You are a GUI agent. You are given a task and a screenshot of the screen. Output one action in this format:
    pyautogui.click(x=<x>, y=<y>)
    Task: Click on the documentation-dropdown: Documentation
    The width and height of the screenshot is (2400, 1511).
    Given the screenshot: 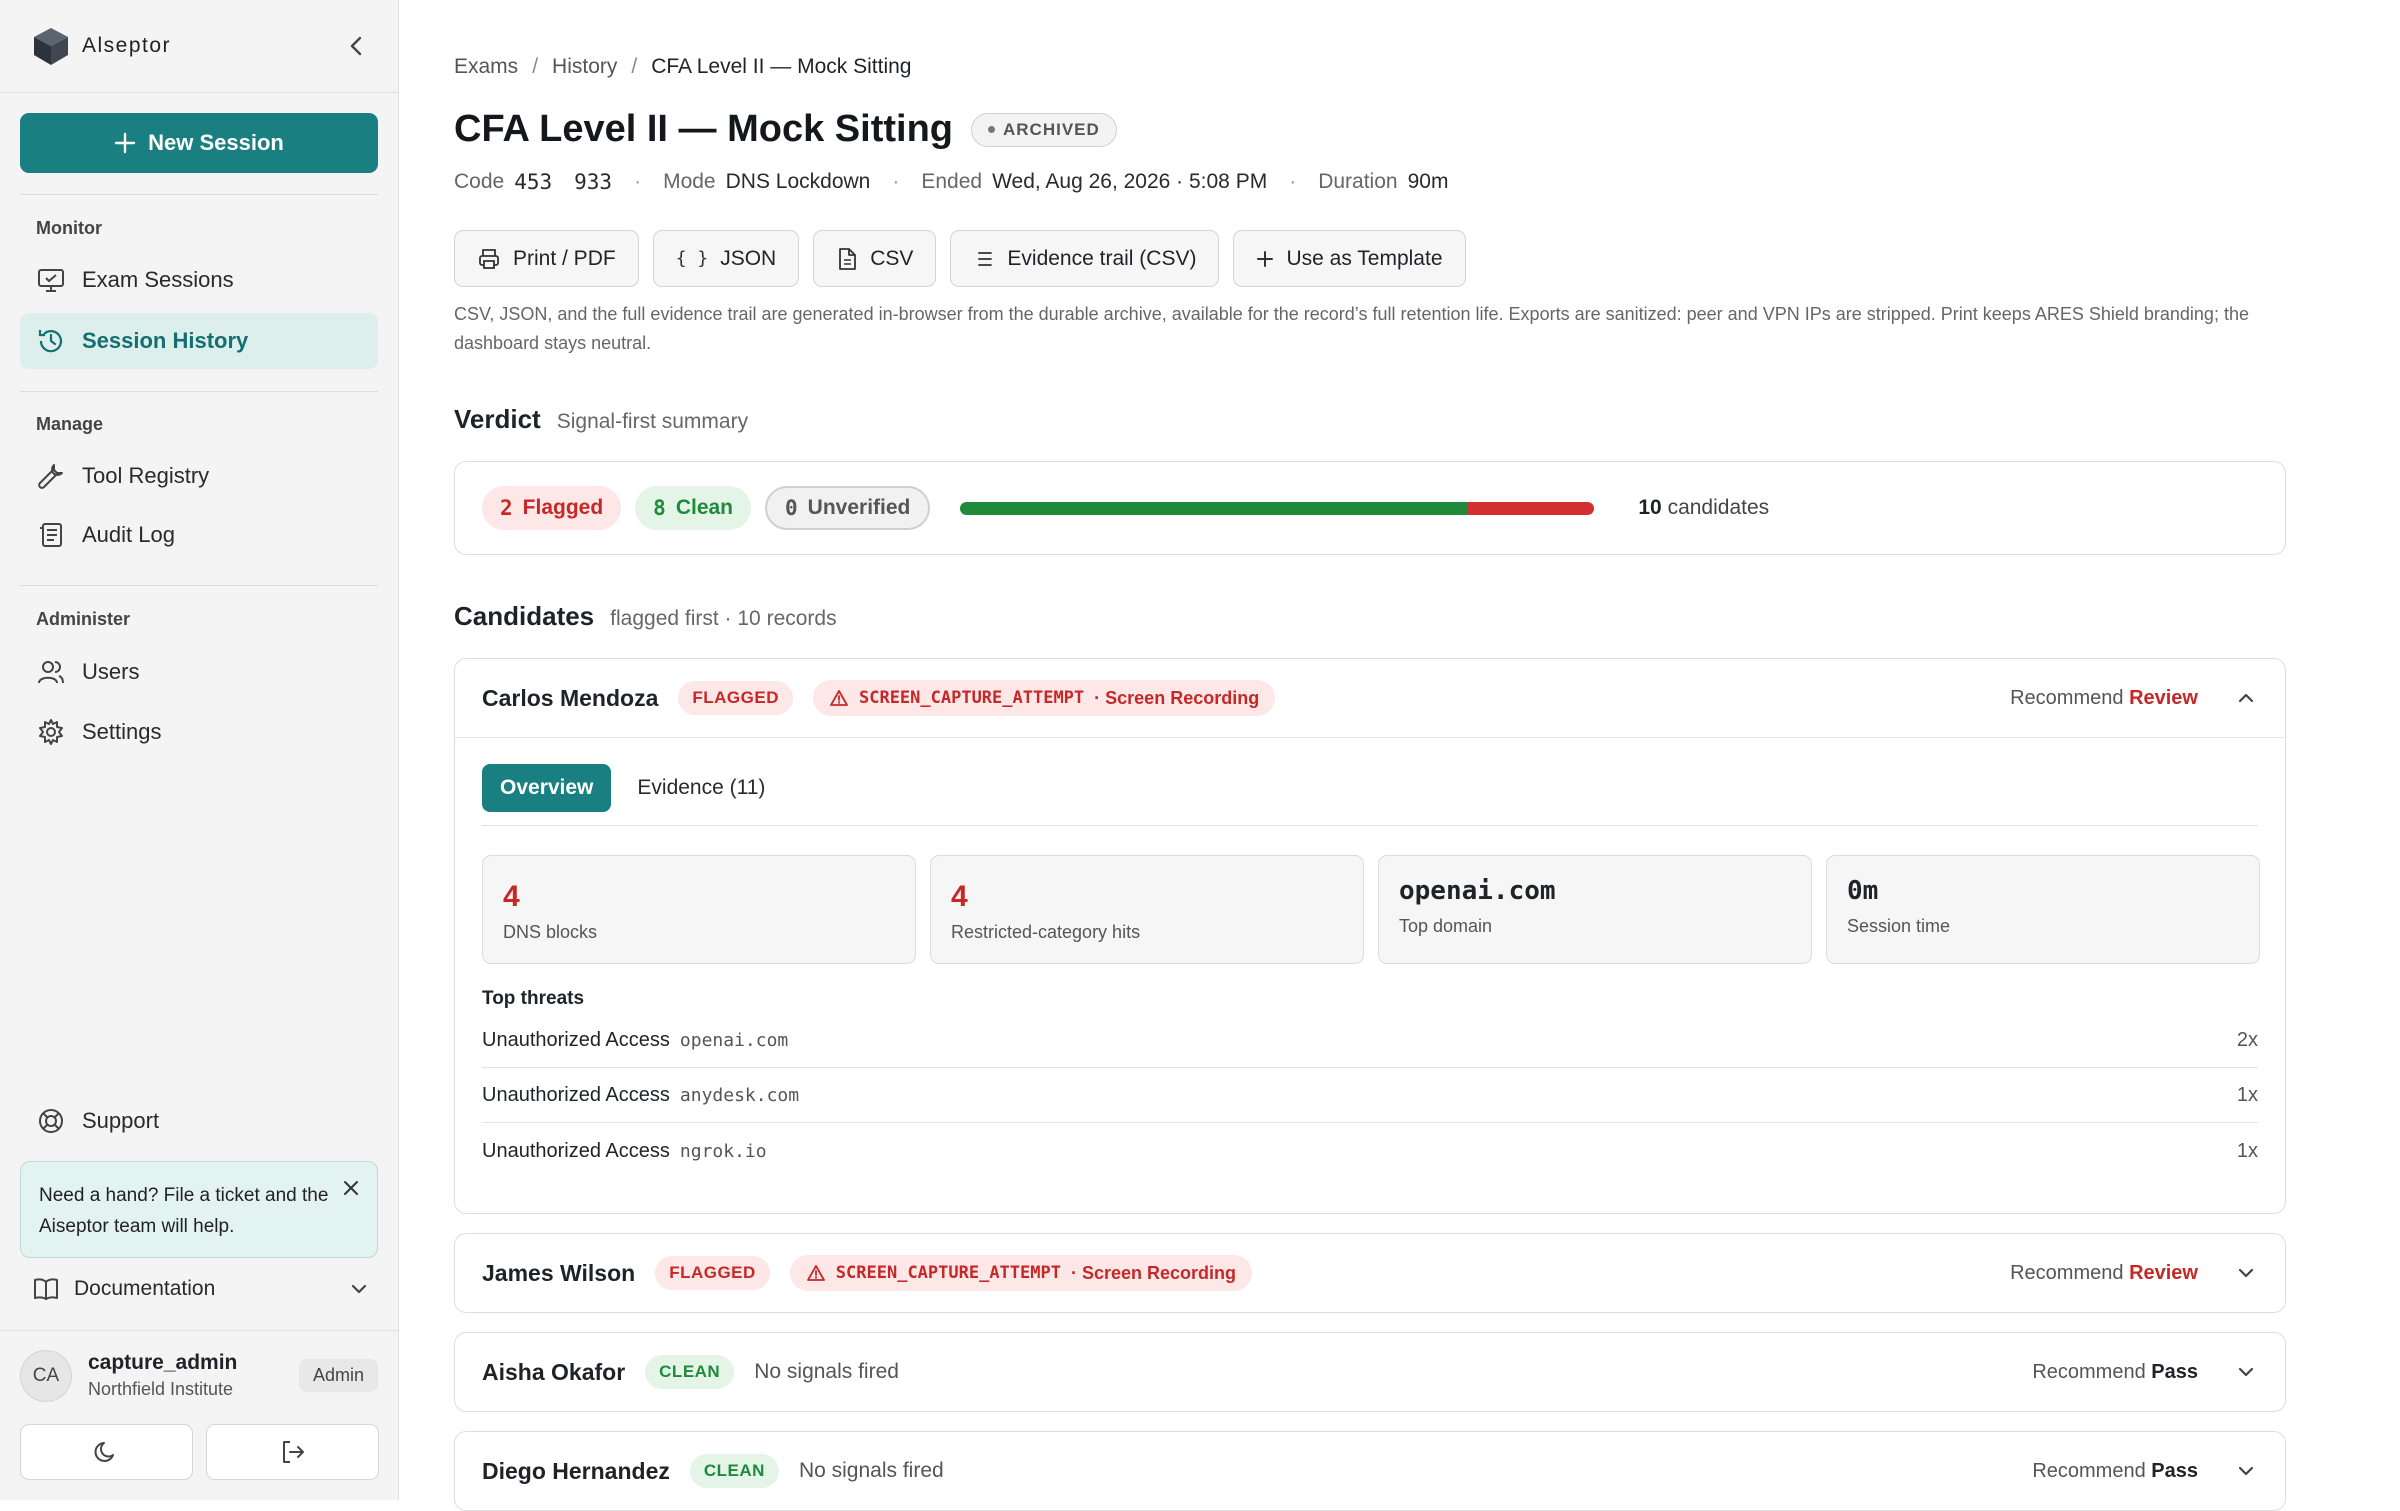 What is the action you would take?
    pyautogui.click(x=199, y=1289)
    